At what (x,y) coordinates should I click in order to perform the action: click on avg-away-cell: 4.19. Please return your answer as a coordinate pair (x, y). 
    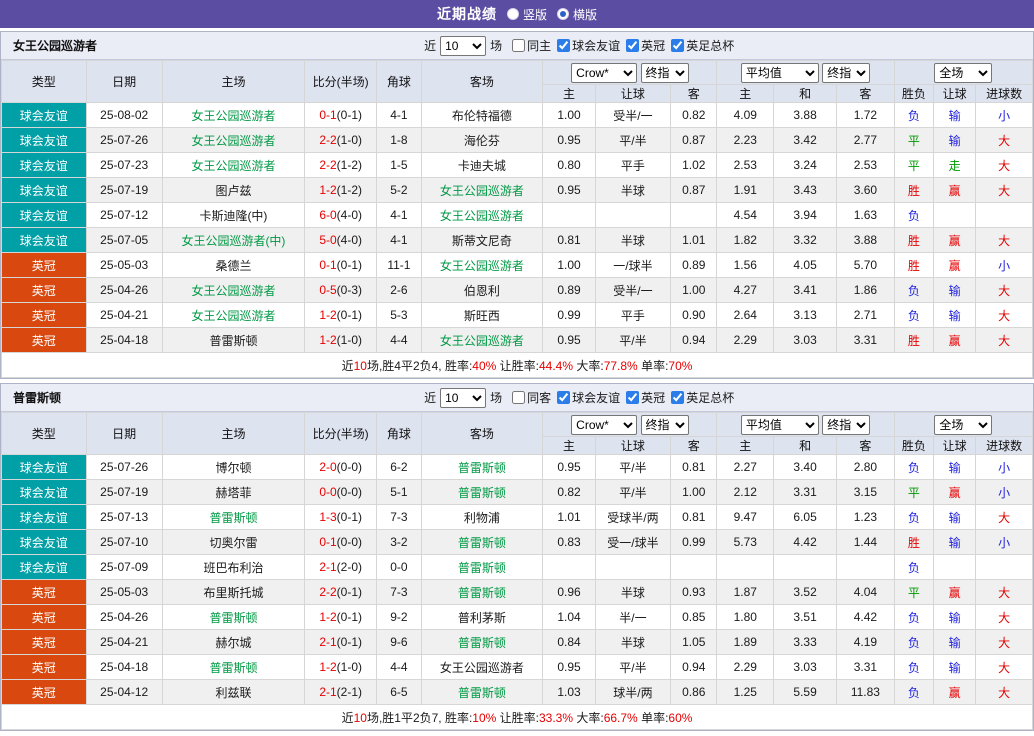
    Looking at the image, I should click on (865, 642).